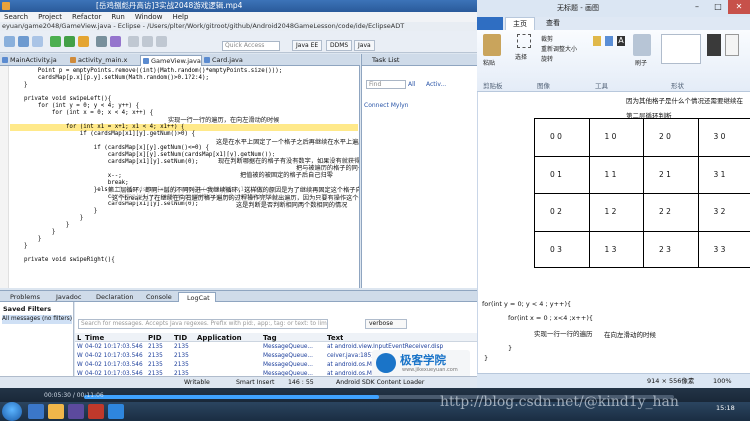 This screenshot has height=421, width=750. Describe the element at coordinates (55, 41) in the screenshot. I see `debug-icon` at that location.